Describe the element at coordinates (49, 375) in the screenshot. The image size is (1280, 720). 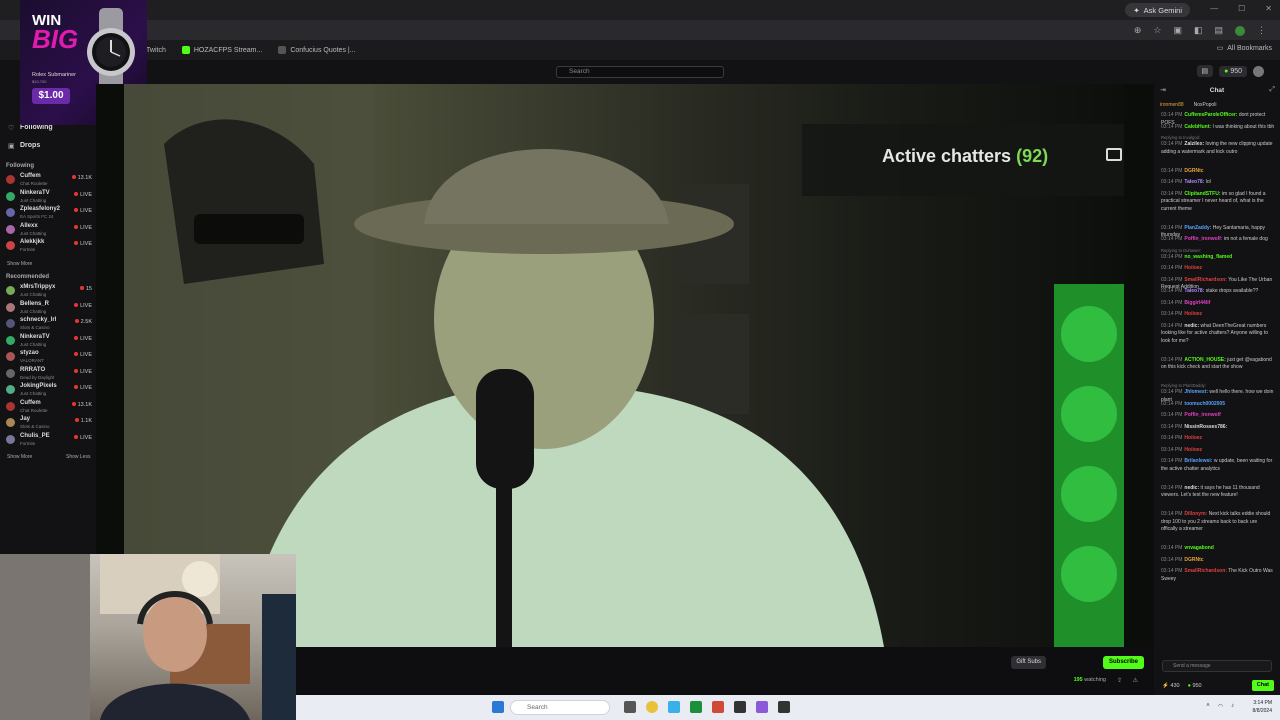
I see `channel-item: RRRATO Dead by Daylight LIVE` at that location.